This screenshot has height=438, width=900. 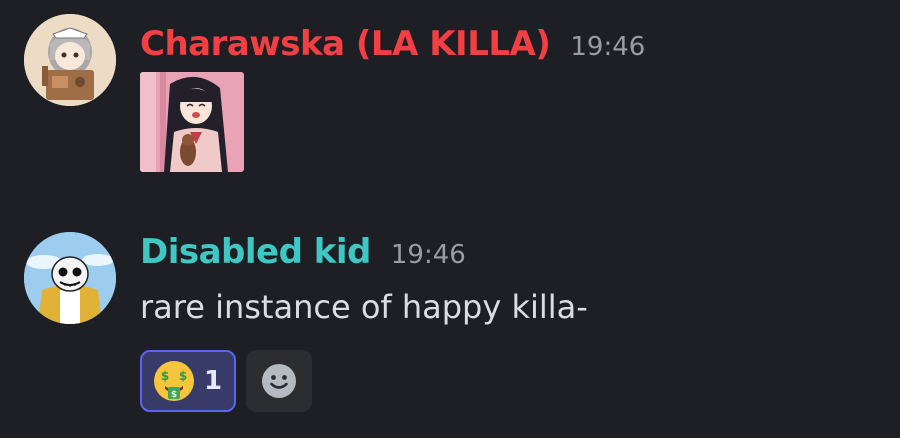 I want to click on reaction-count: 1, so click(x=213, y=381).